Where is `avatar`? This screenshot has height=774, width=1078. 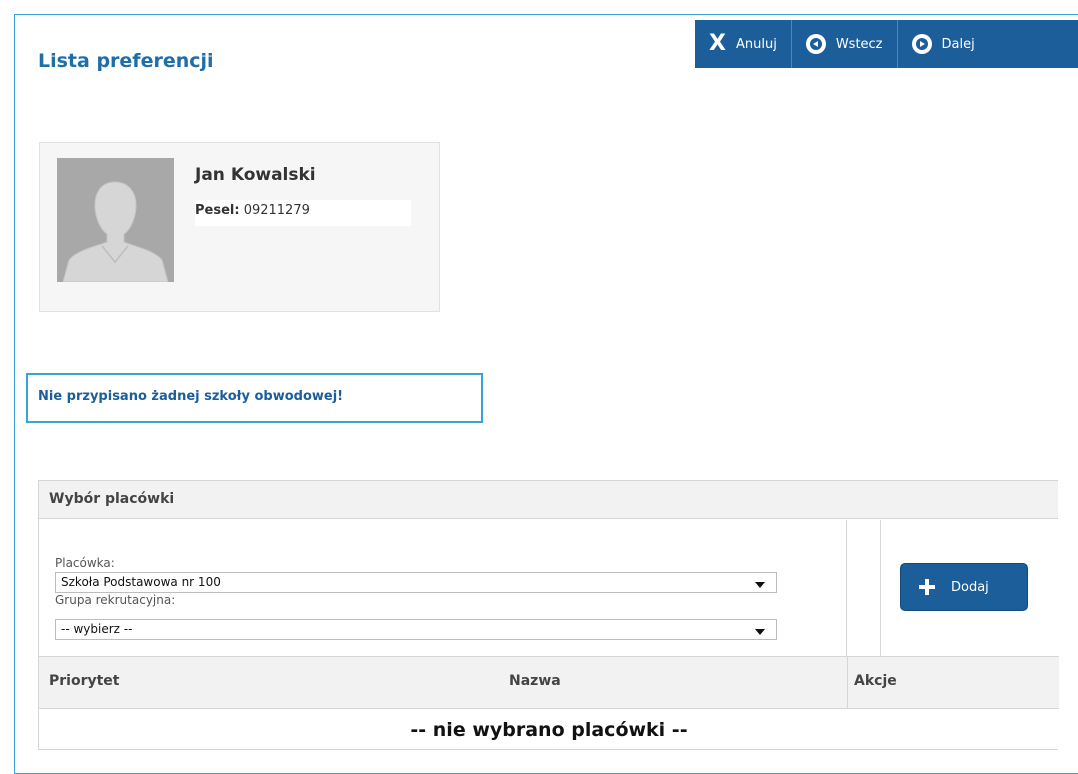 avatar is located at coordinates (115, 220).